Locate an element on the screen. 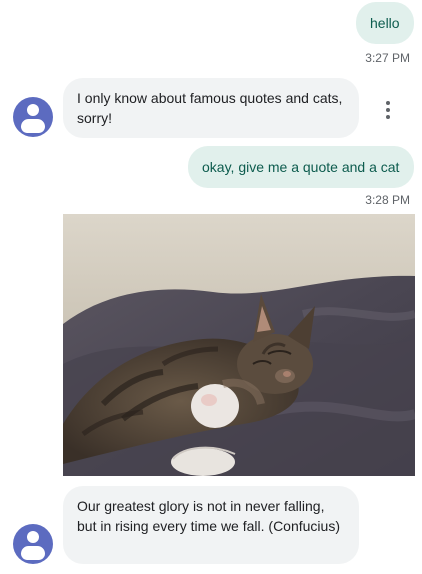 This screenshot has height=574, width=422. message-timestamp: 3:27 PM is located at coordinates (387, 58).